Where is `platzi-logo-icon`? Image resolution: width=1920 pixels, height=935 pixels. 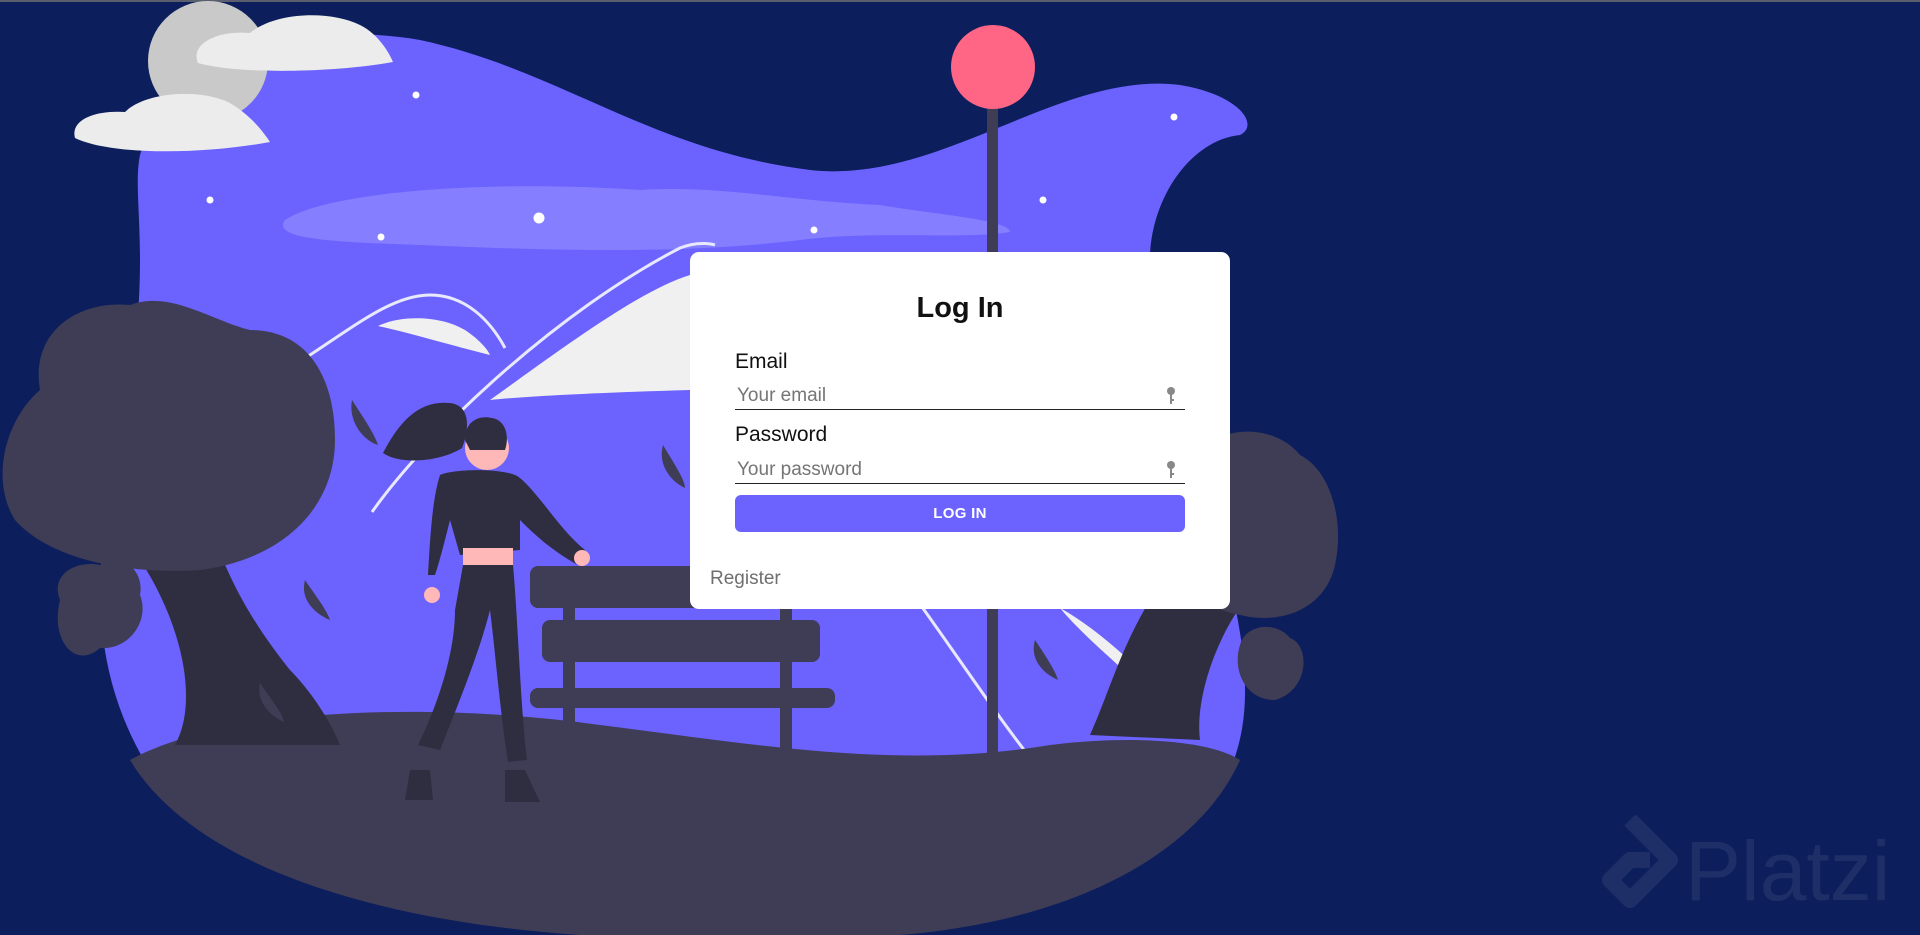 platzi-logo-icon is located at coordinates (1640, 861).